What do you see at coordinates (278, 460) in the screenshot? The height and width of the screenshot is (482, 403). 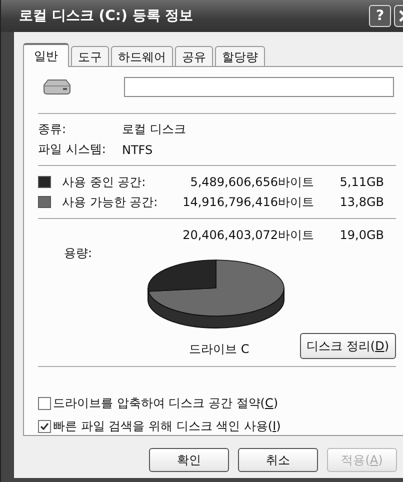 I see `dialog-button: 취소` at bounding box center [278, 460].